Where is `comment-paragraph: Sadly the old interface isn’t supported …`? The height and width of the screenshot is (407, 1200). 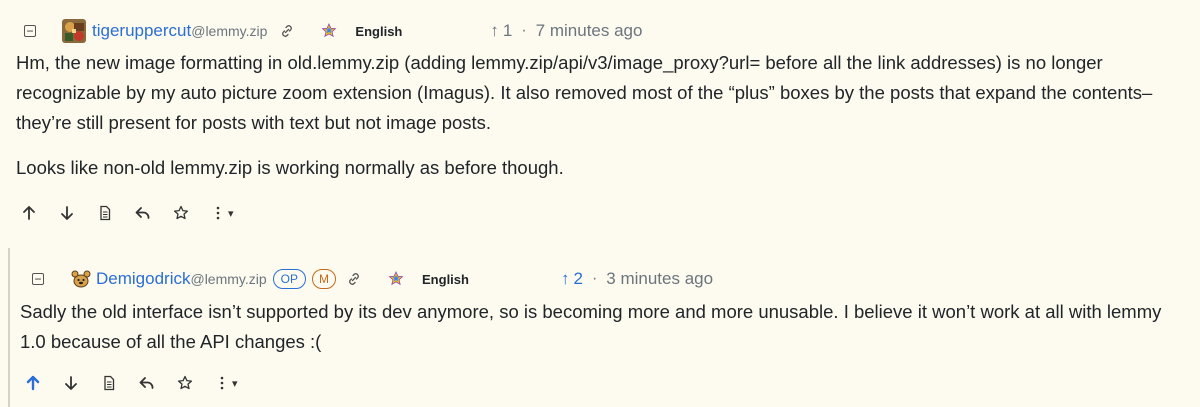 comment-paragraph: Sadly the old interface isn’t supported … is located at coordinates (591, 326).